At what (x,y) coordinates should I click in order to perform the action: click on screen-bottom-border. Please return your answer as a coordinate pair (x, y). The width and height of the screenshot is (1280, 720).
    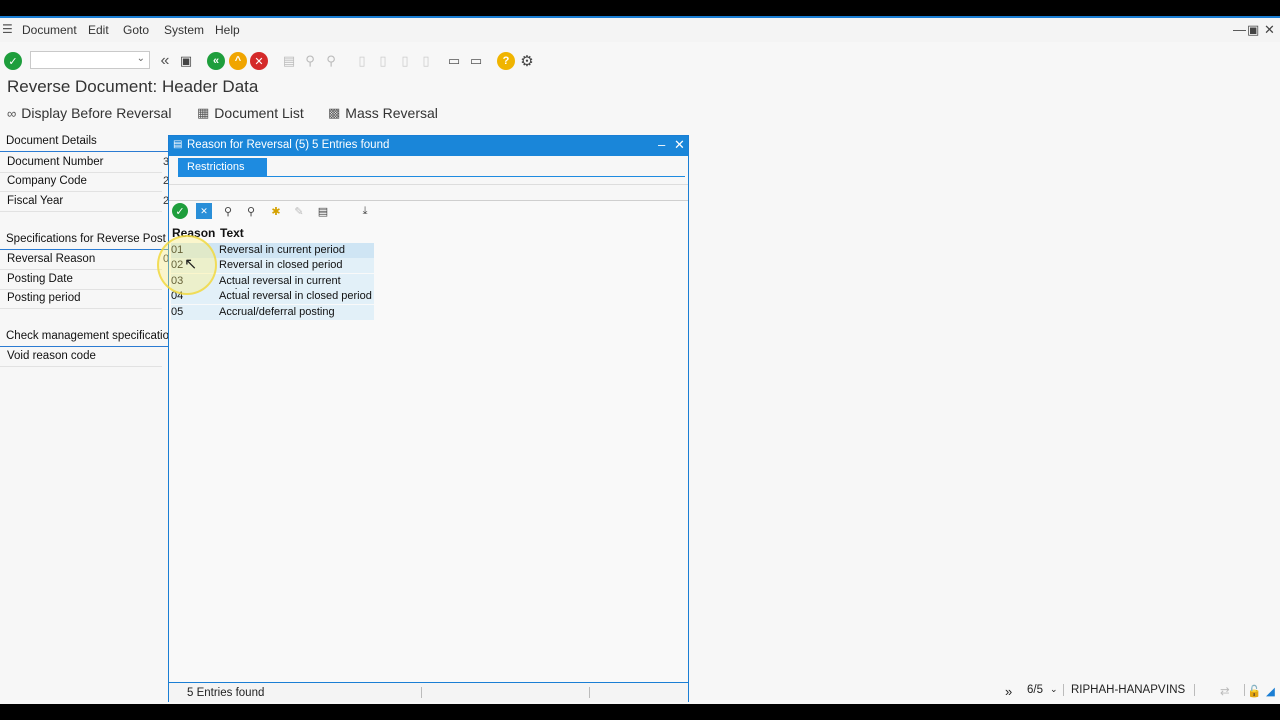
    Looking at the image, I should click on (640, 712).